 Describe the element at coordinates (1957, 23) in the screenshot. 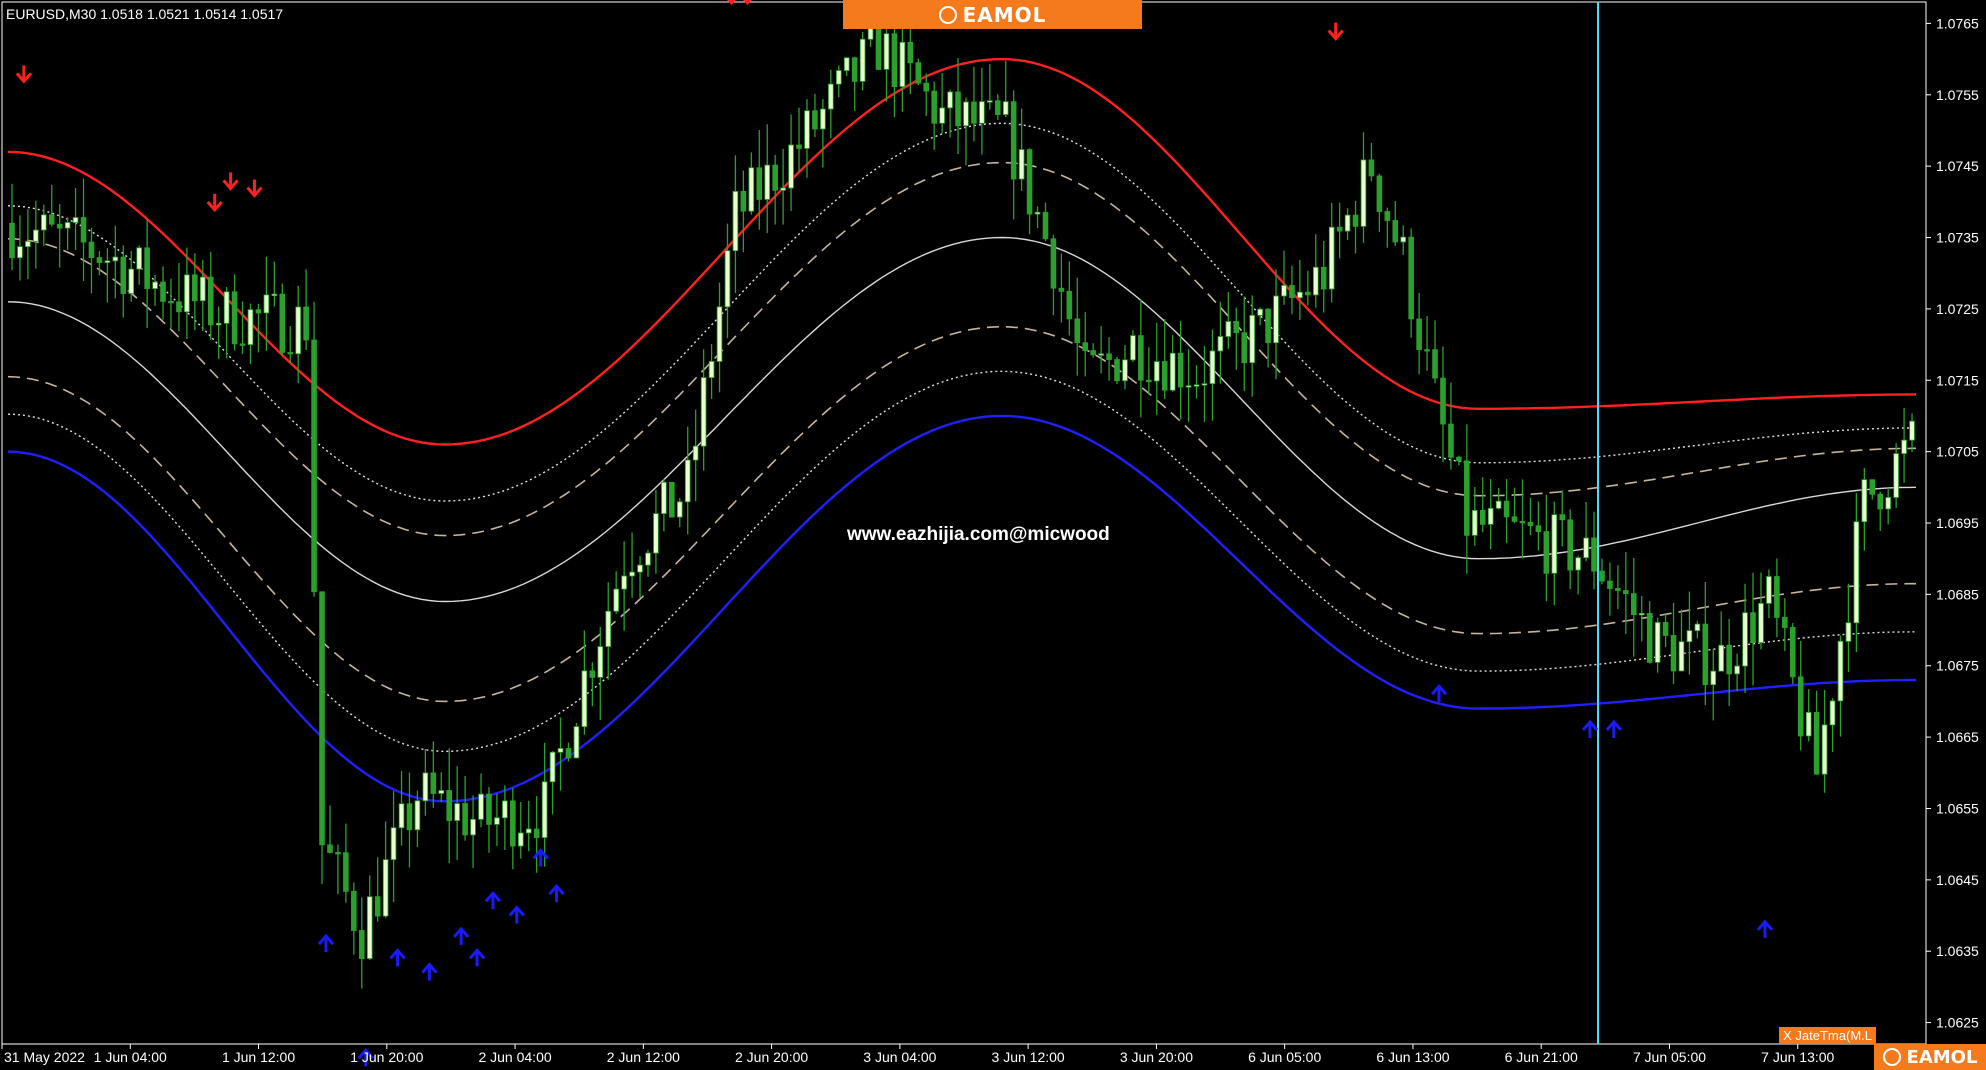

I see `y-tick-label: 1.0765` at that location.